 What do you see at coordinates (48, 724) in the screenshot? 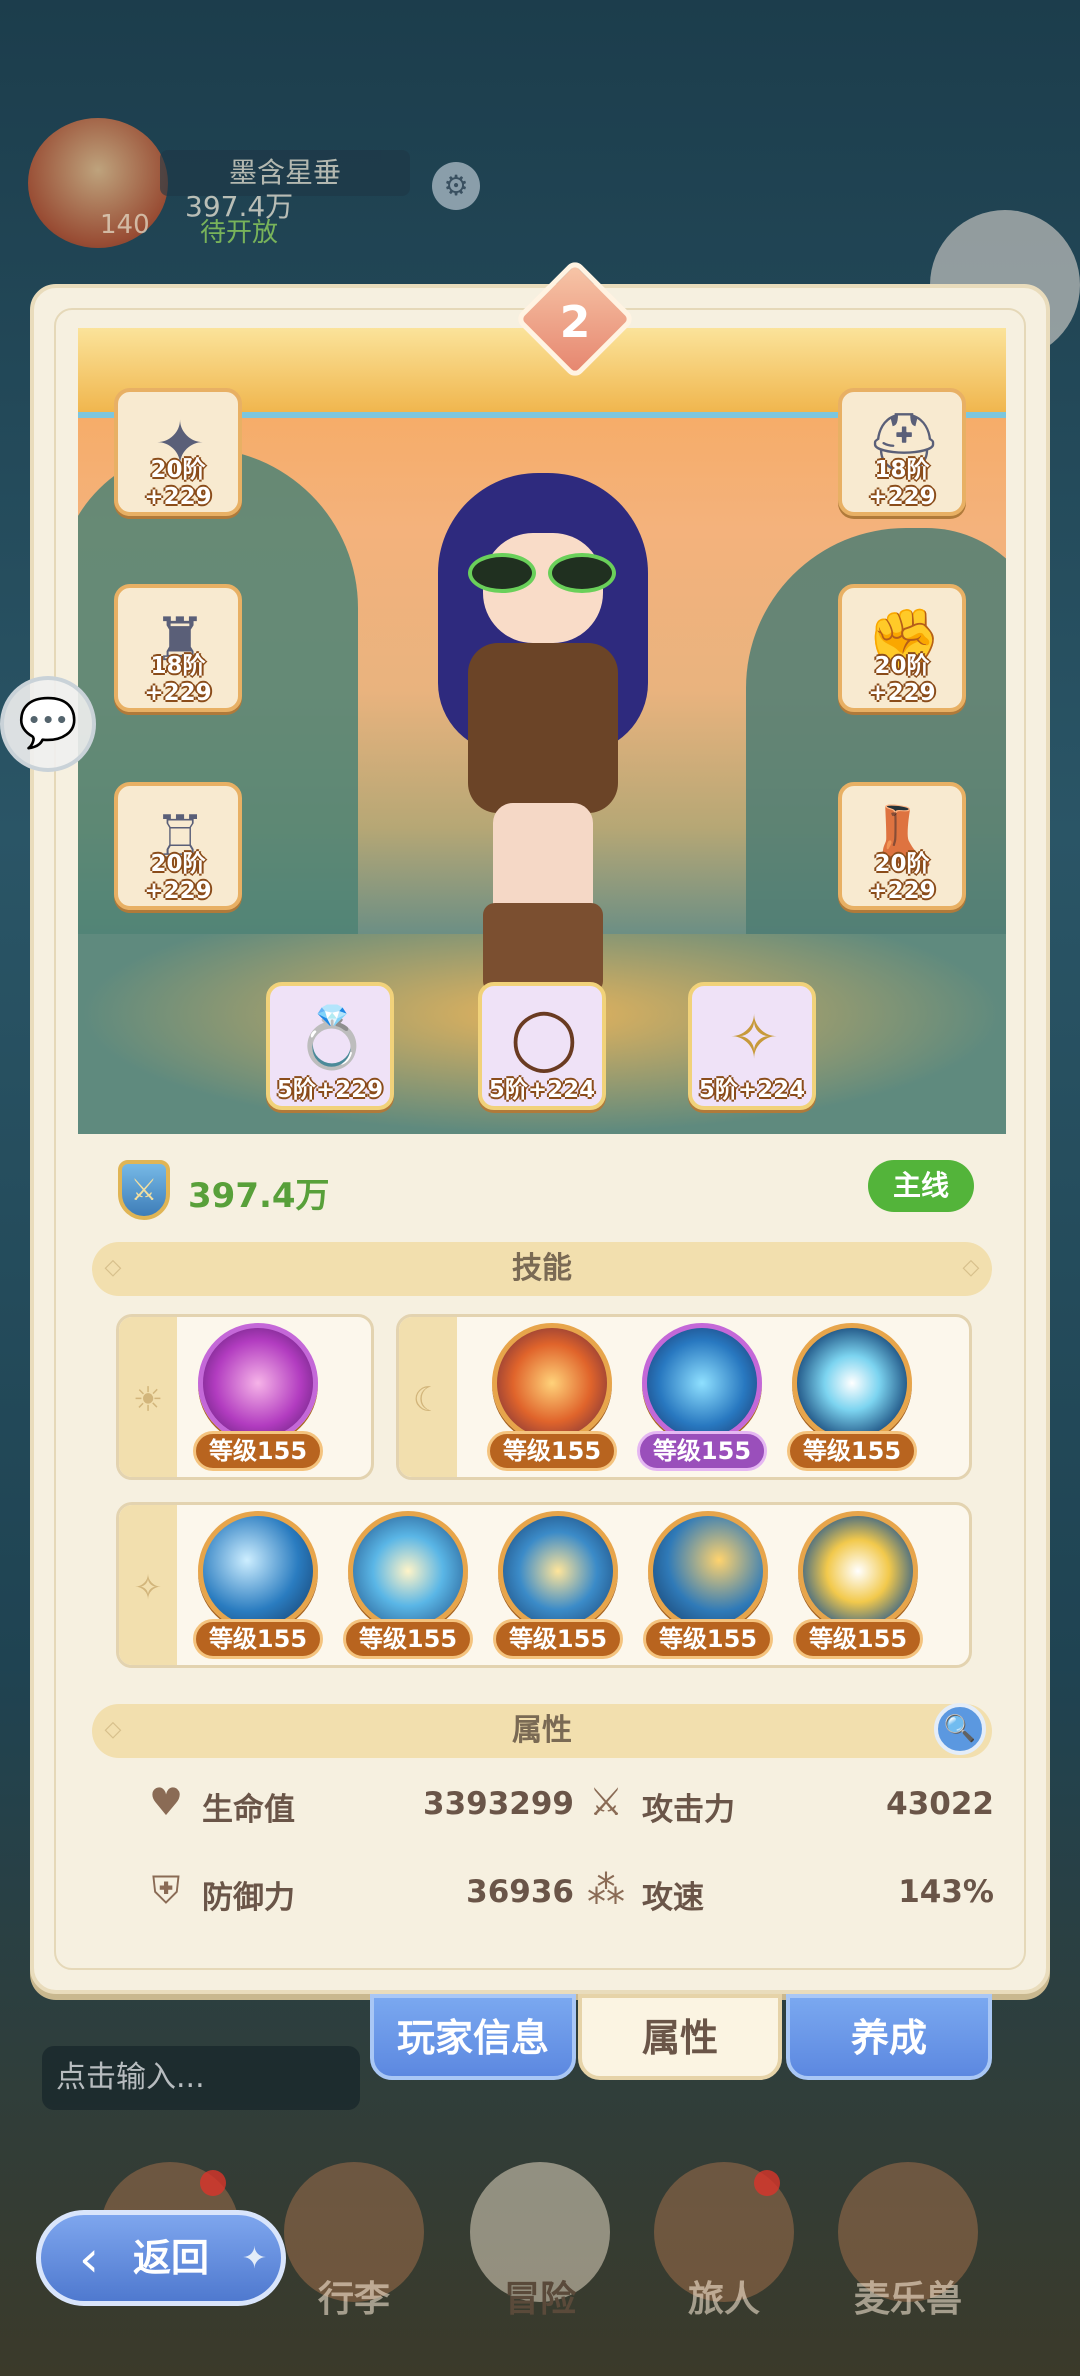
I see `chat-bubble-icon: 💬` at bounding box center [48, 724].